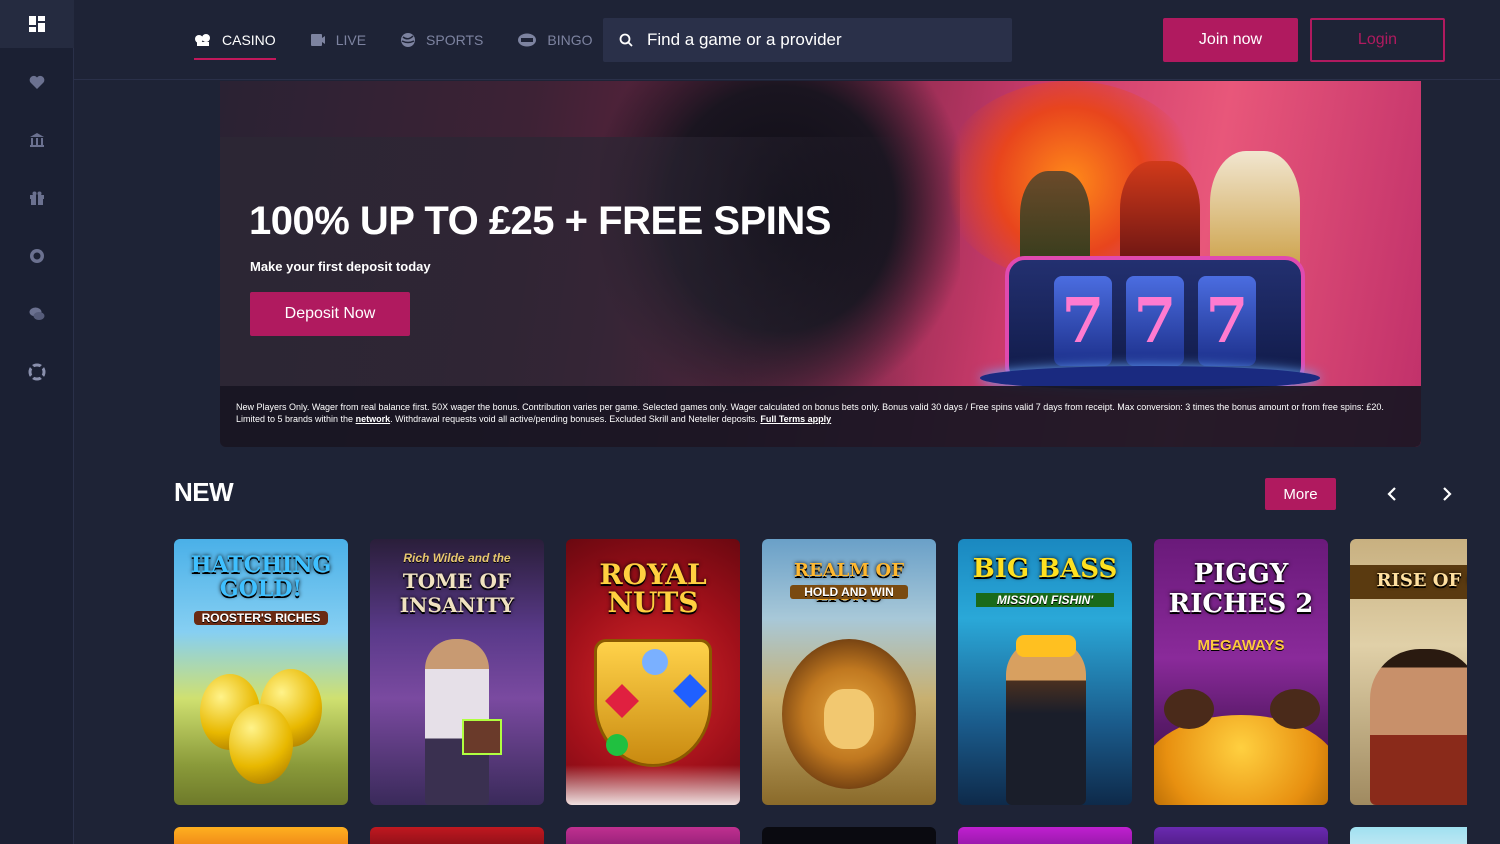 Image resolution: width=1500 pixels, height=844 pixels. I want to click on gift-icon, so click(37, 198).